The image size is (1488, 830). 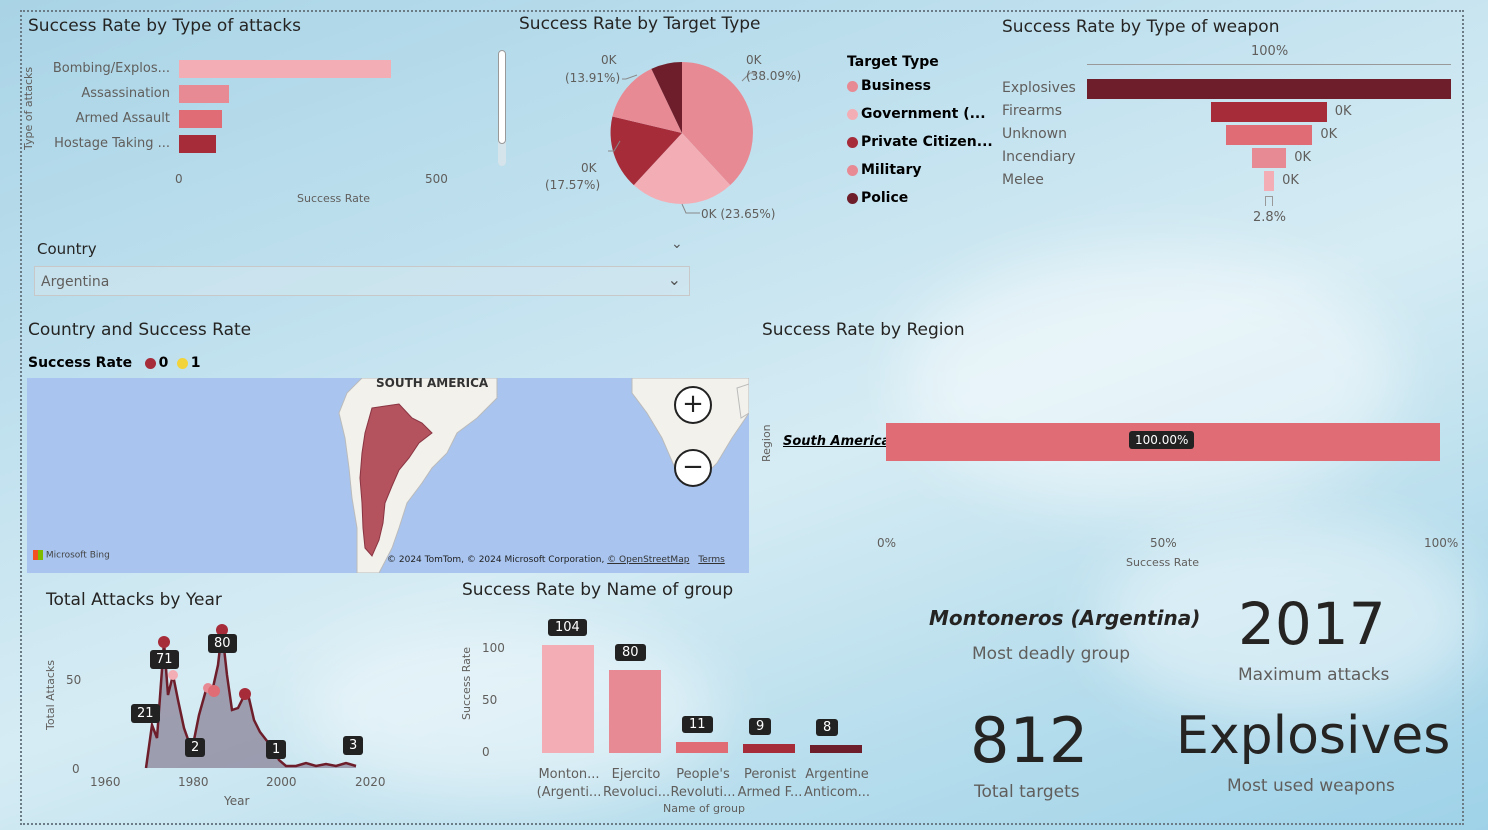 I want to click on years-xtick-1960: 1960, so click(x=105, y=782).